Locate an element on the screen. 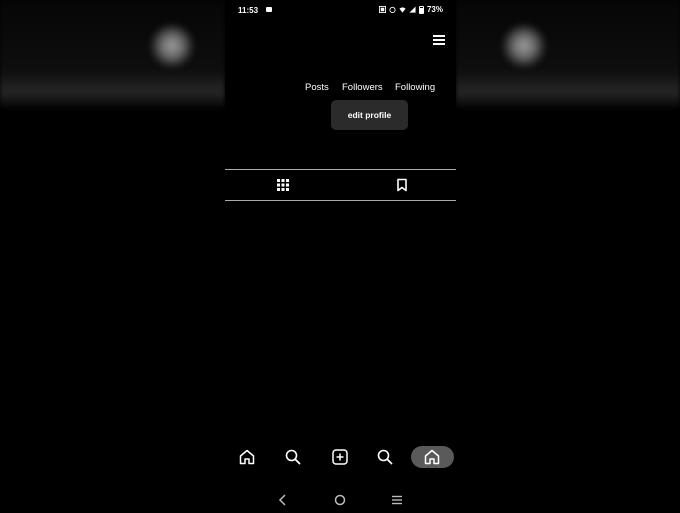  bookmark-icon is located at coordinates (402, 185).